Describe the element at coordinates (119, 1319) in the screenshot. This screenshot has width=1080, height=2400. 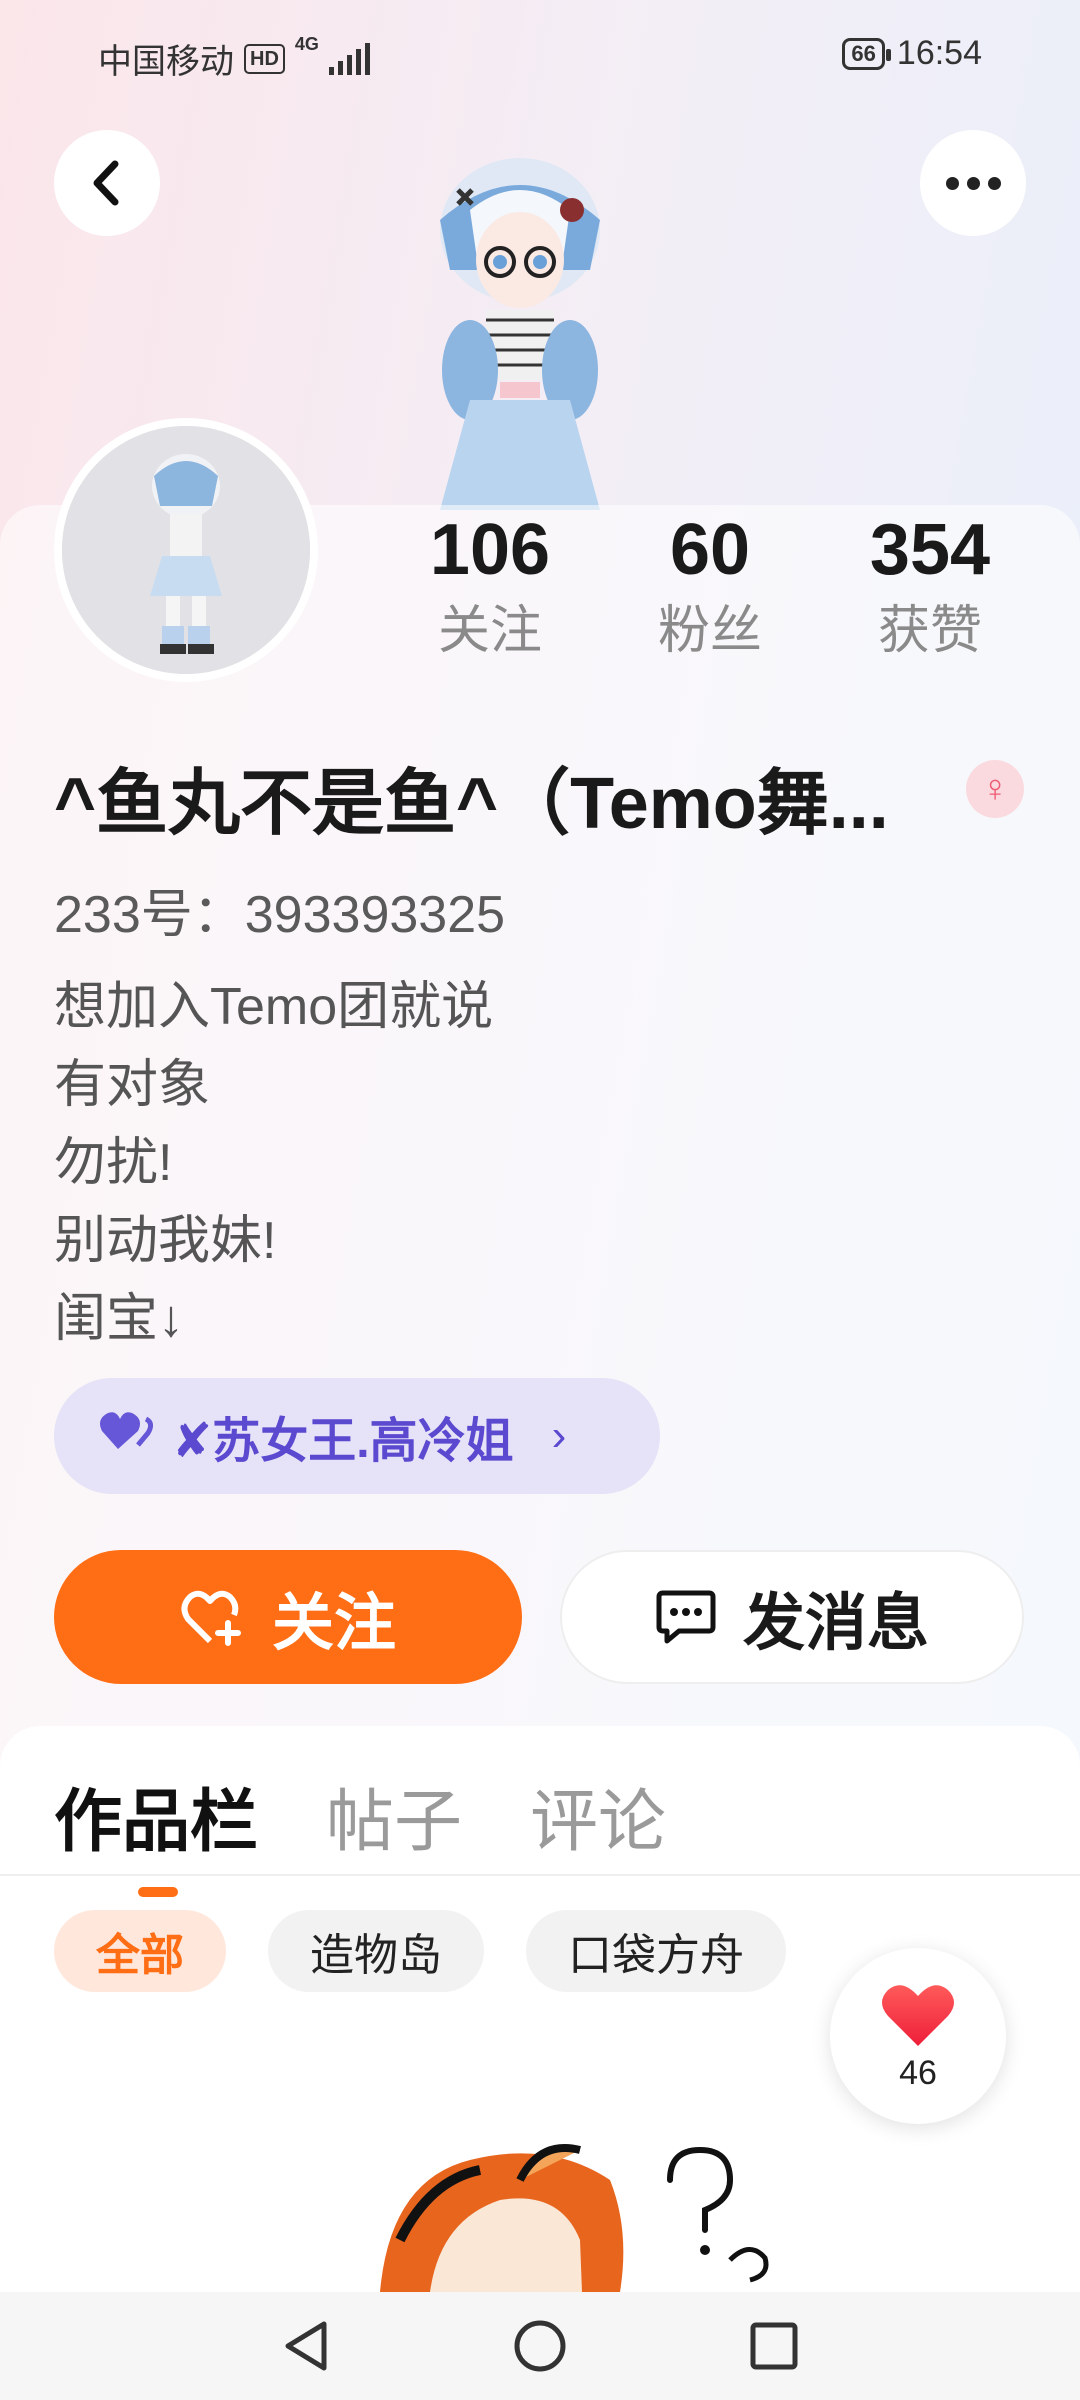
I see `bio-line: 闺宝↓` at that location.